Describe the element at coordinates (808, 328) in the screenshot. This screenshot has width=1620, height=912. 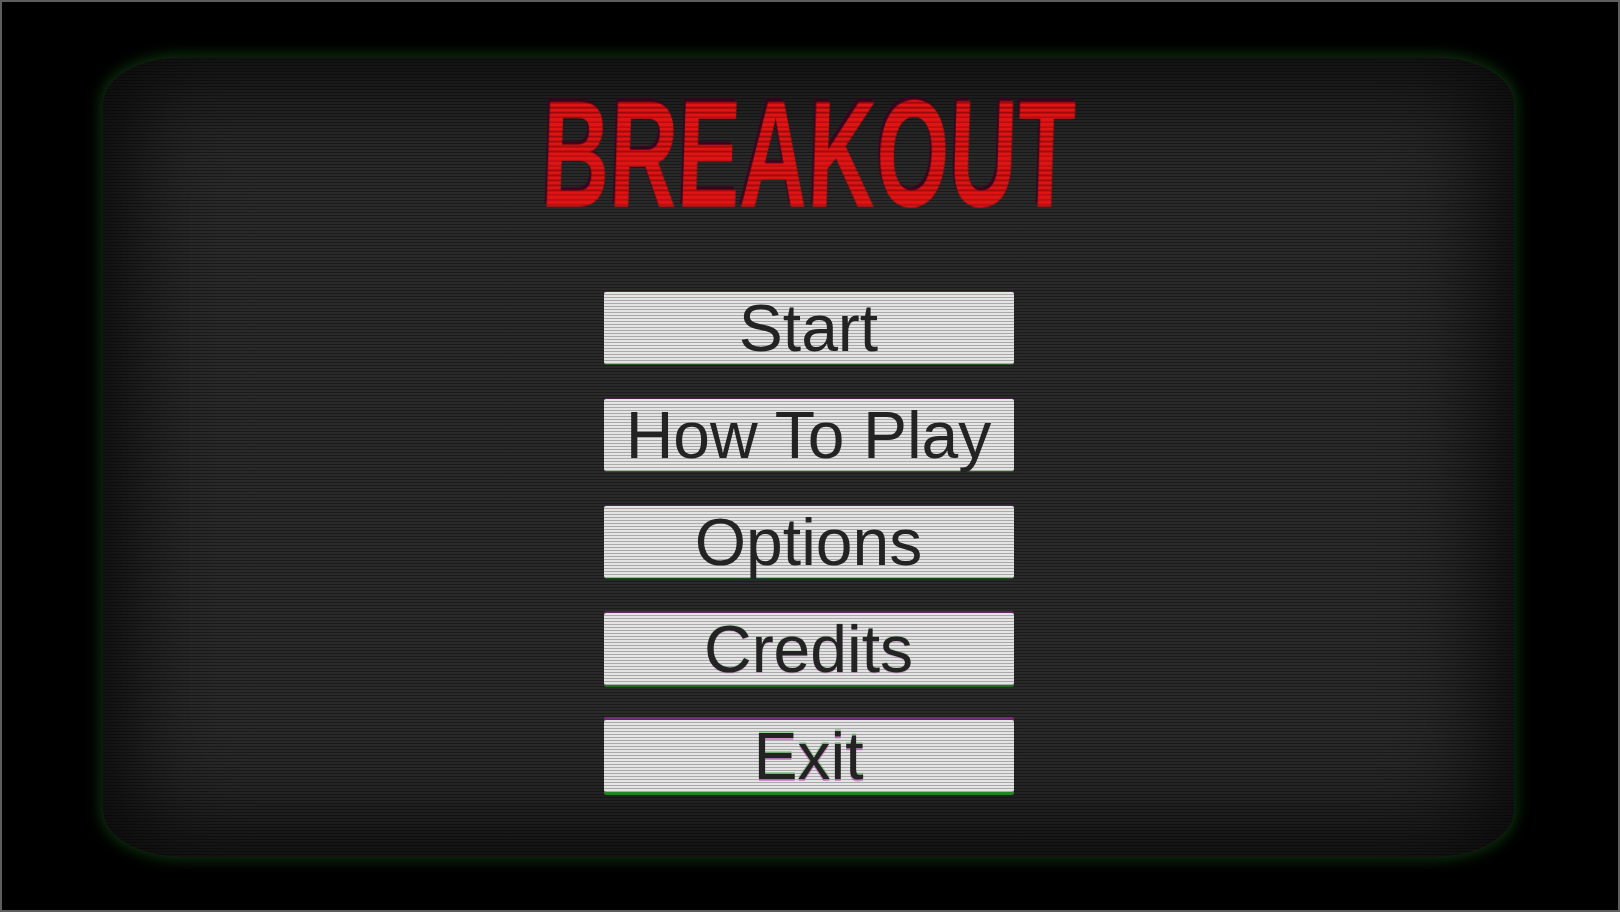
I see `menu-button: Start` at that location.